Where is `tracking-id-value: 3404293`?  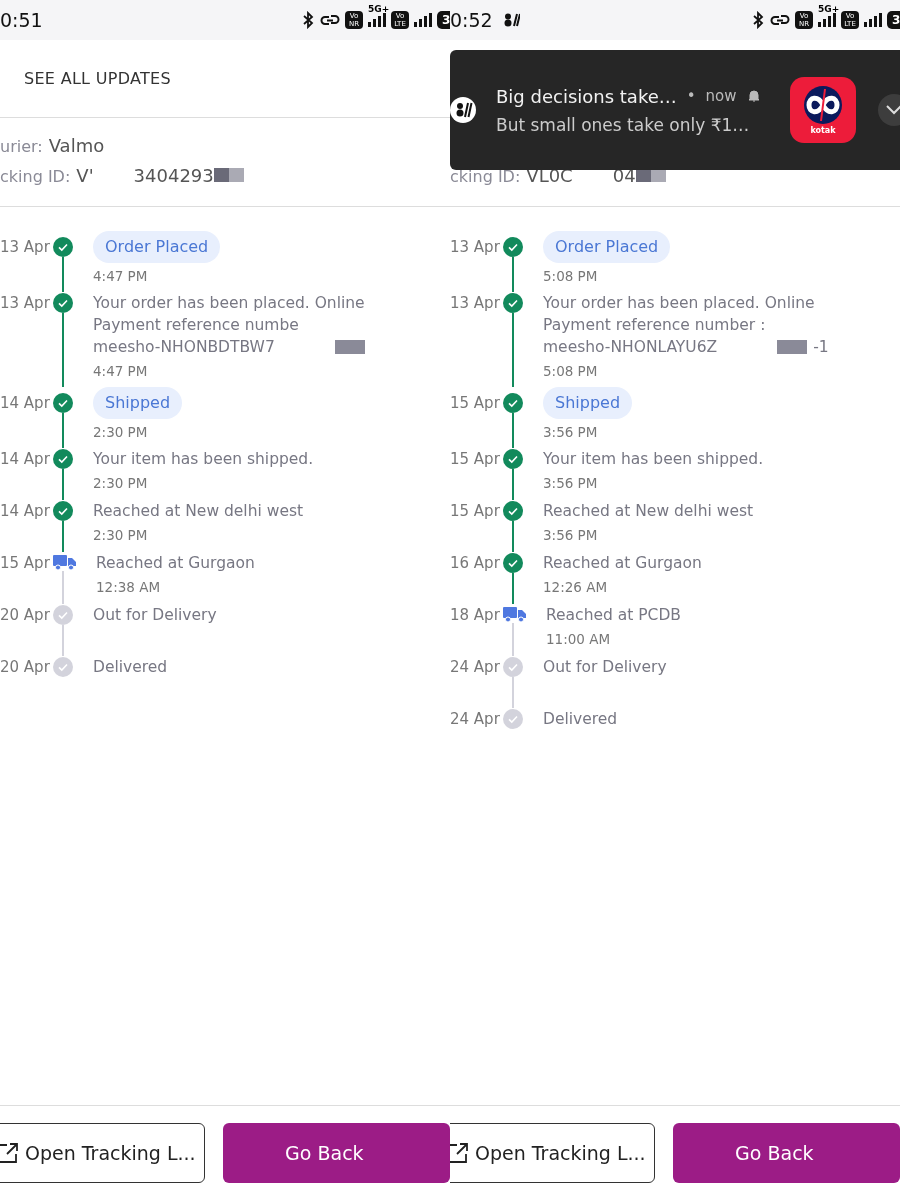 tracking-id-value: 3404293 is located at coordinates (173, 175).